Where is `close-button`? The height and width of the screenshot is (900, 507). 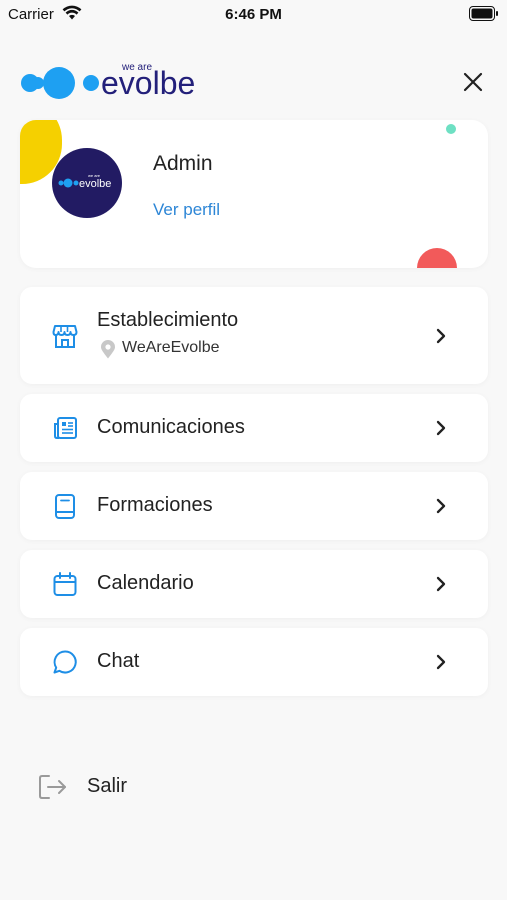 close-button is located at coordinates (473, 82).